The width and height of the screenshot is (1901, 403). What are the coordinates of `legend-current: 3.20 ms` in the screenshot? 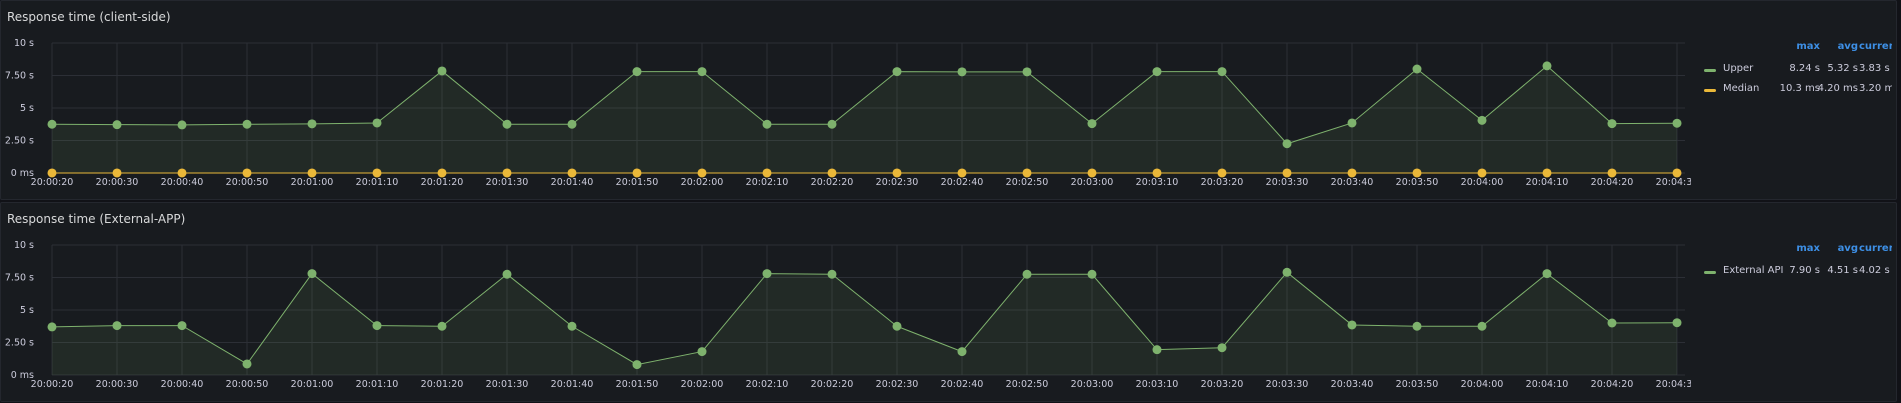 It's located at (1875, 88).